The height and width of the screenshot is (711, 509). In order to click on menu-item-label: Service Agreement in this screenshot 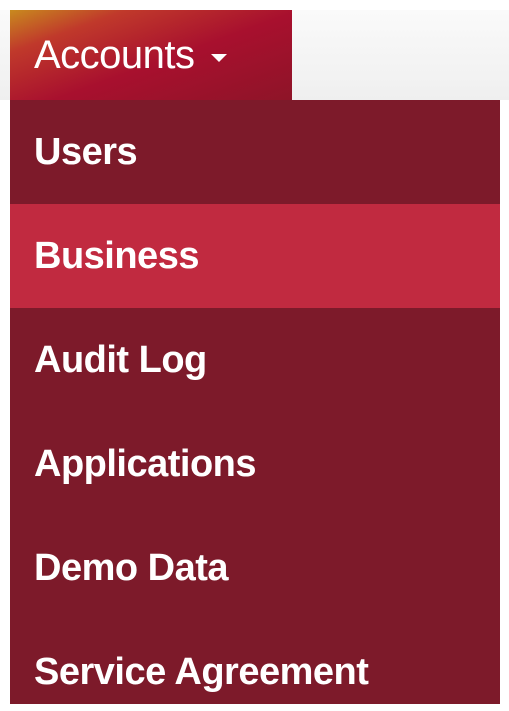, I will do `click(201, 671)`.